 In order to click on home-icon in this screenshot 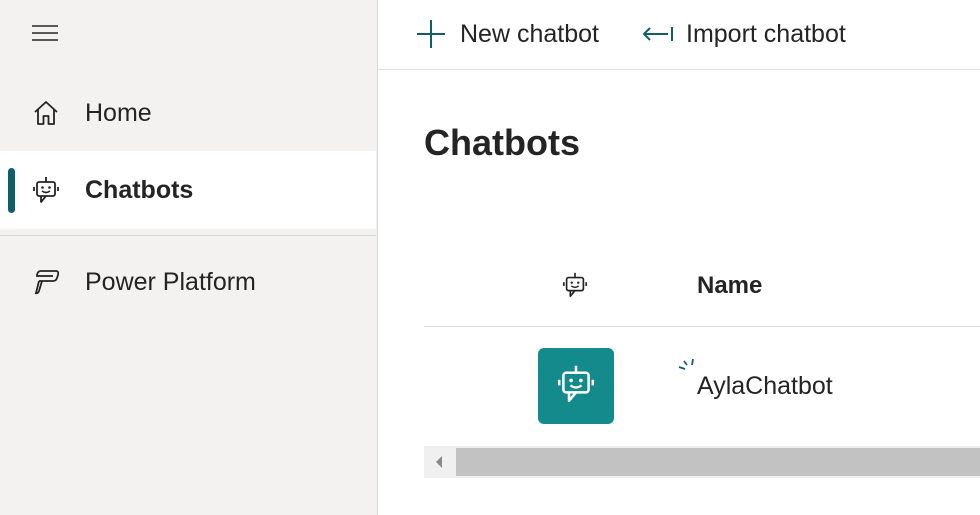, I will do `click(46, 113)`.